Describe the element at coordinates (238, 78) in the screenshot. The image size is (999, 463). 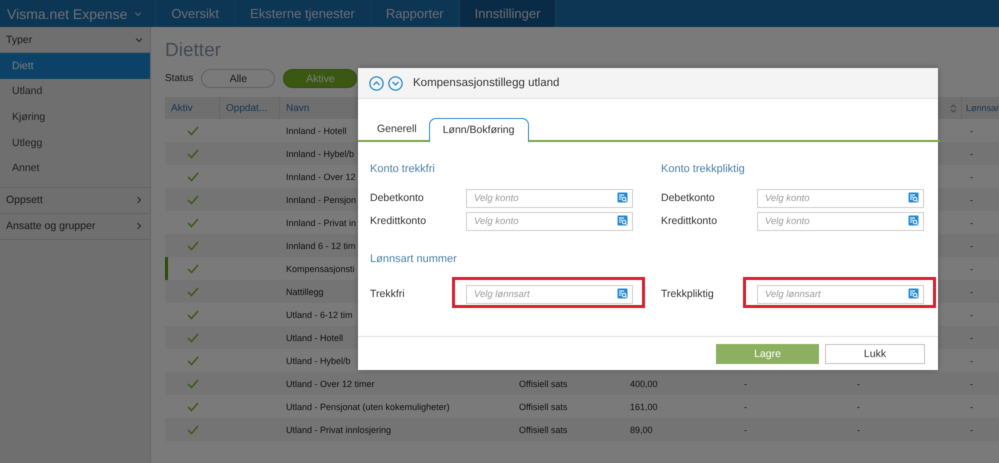
I see `filter-button: Alle` at that location.